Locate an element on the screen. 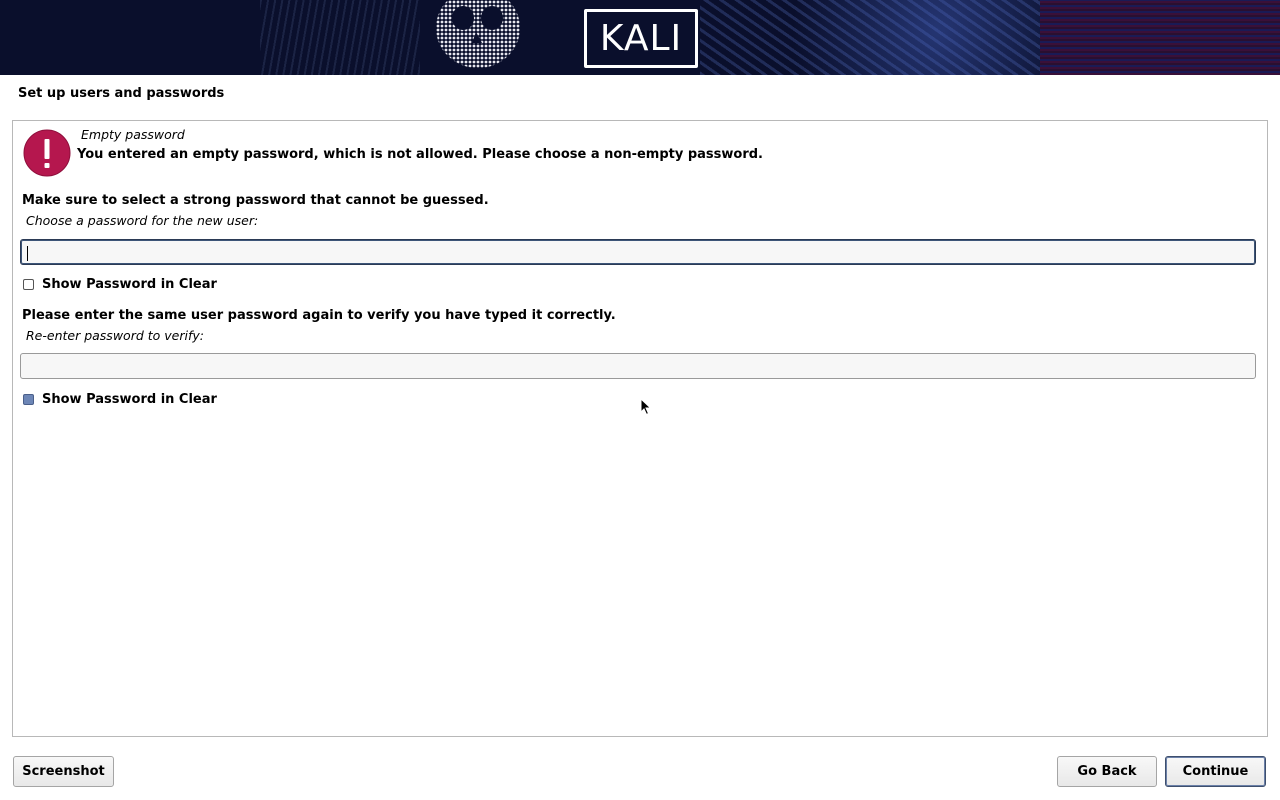 The width and height of the screenshot is (1280, 800). kali-logo: KALI is located at coordinates (641, 38).